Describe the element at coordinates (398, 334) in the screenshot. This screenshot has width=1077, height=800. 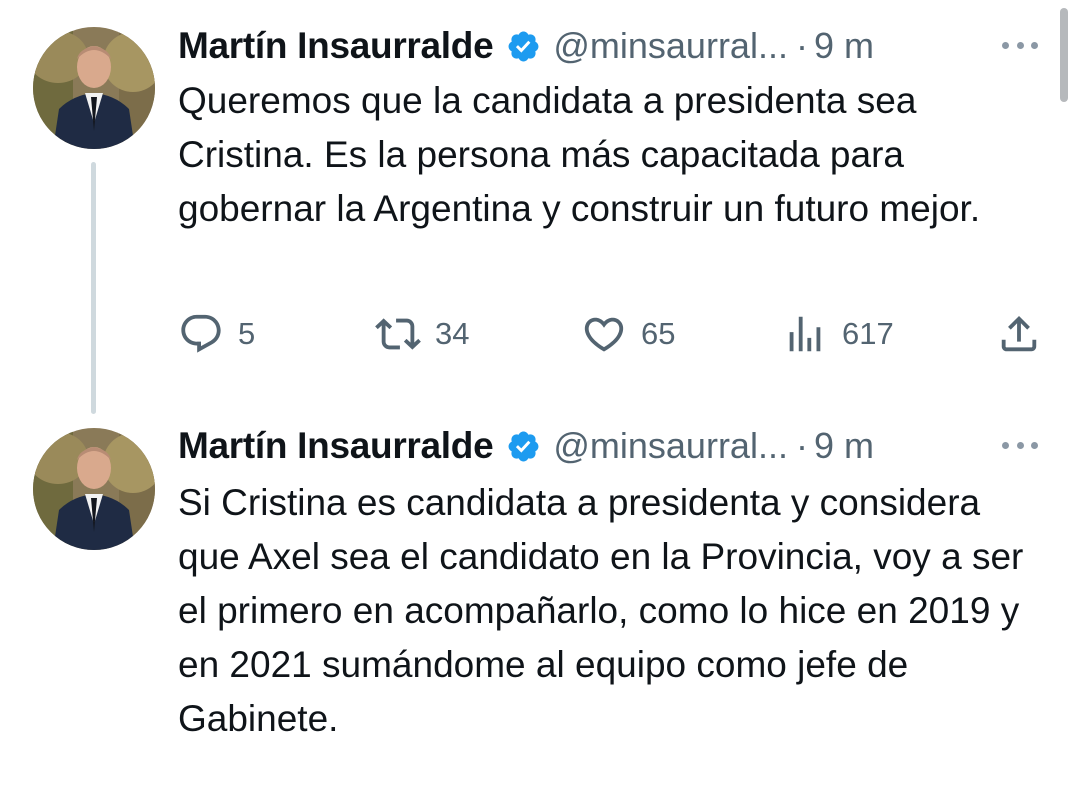
I see `retweet-icon` at that location.